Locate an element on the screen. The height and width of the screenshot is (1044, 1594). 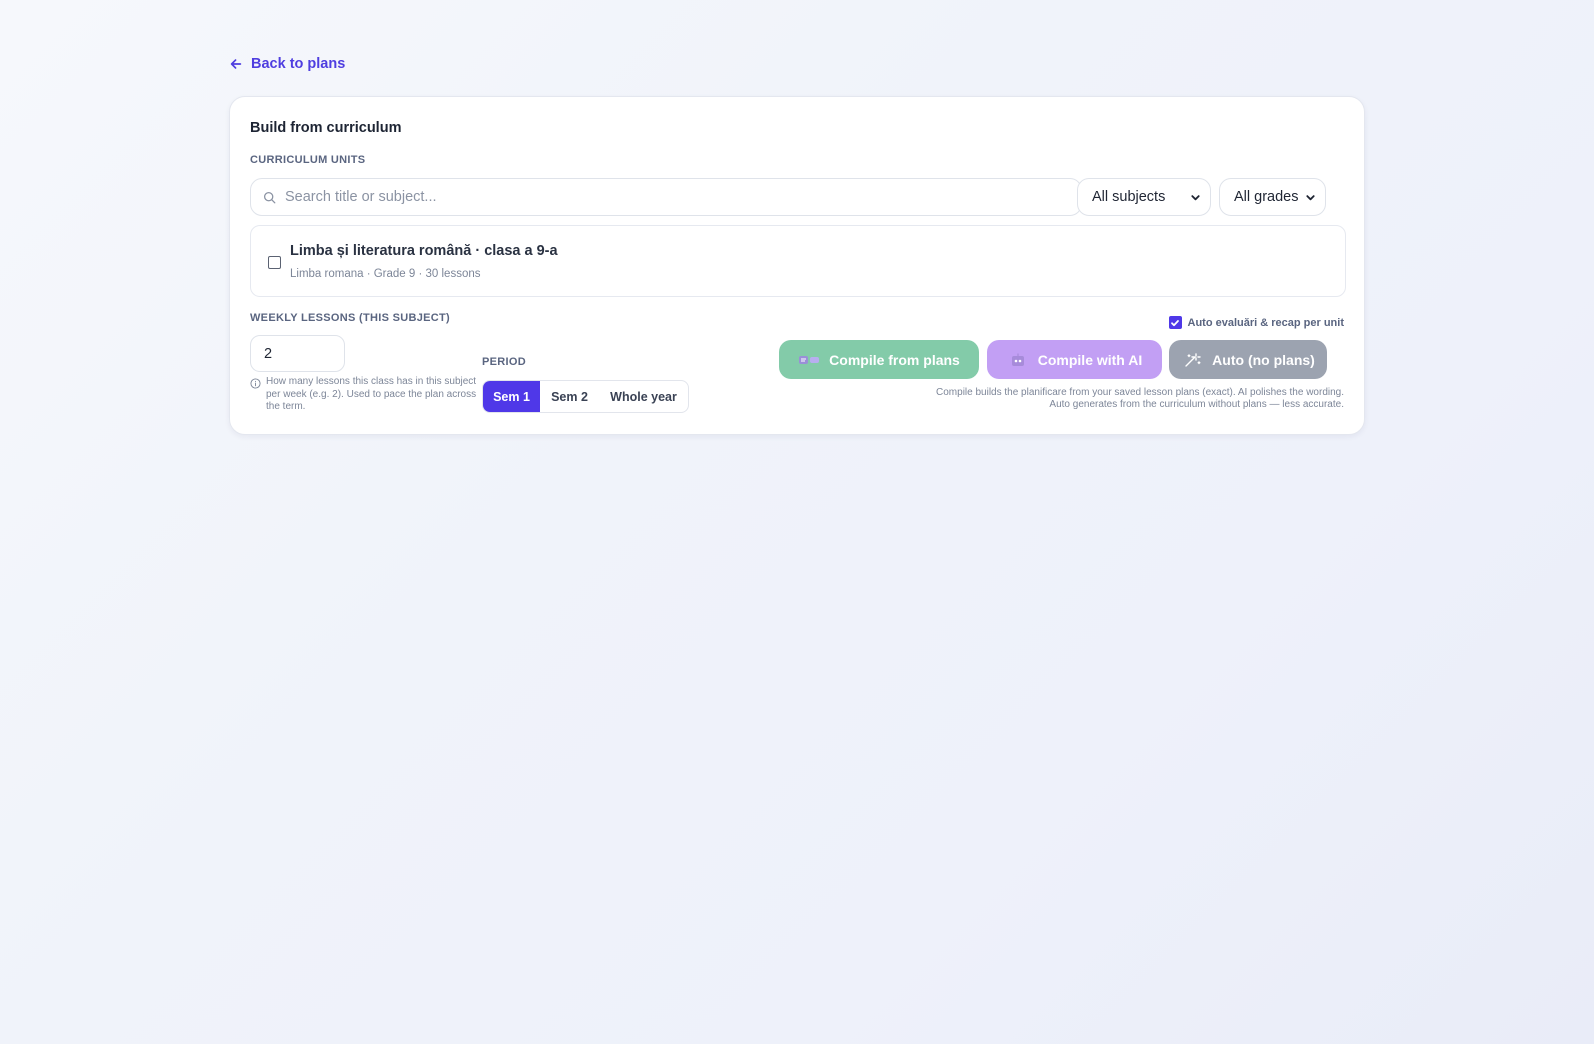
period-selector: Sem 1 Sem 2 Whole year is located at coordinates (585, 396).